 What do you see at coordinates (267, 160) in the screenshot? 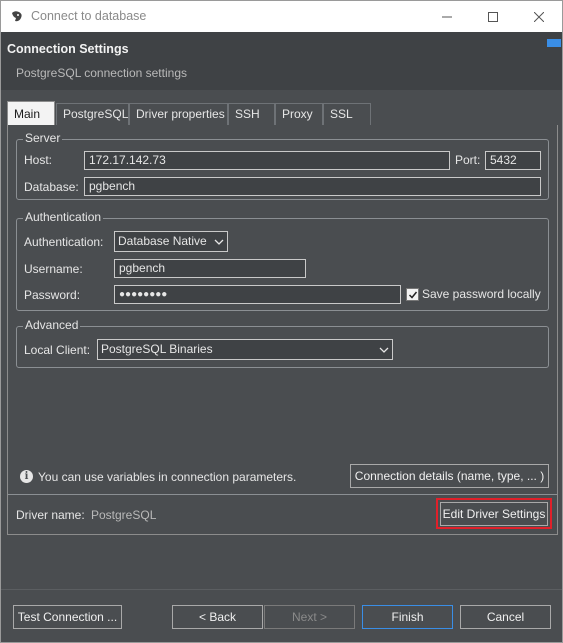
I see `host-input: 172.17.142.73` at bounding box center [267, 160].